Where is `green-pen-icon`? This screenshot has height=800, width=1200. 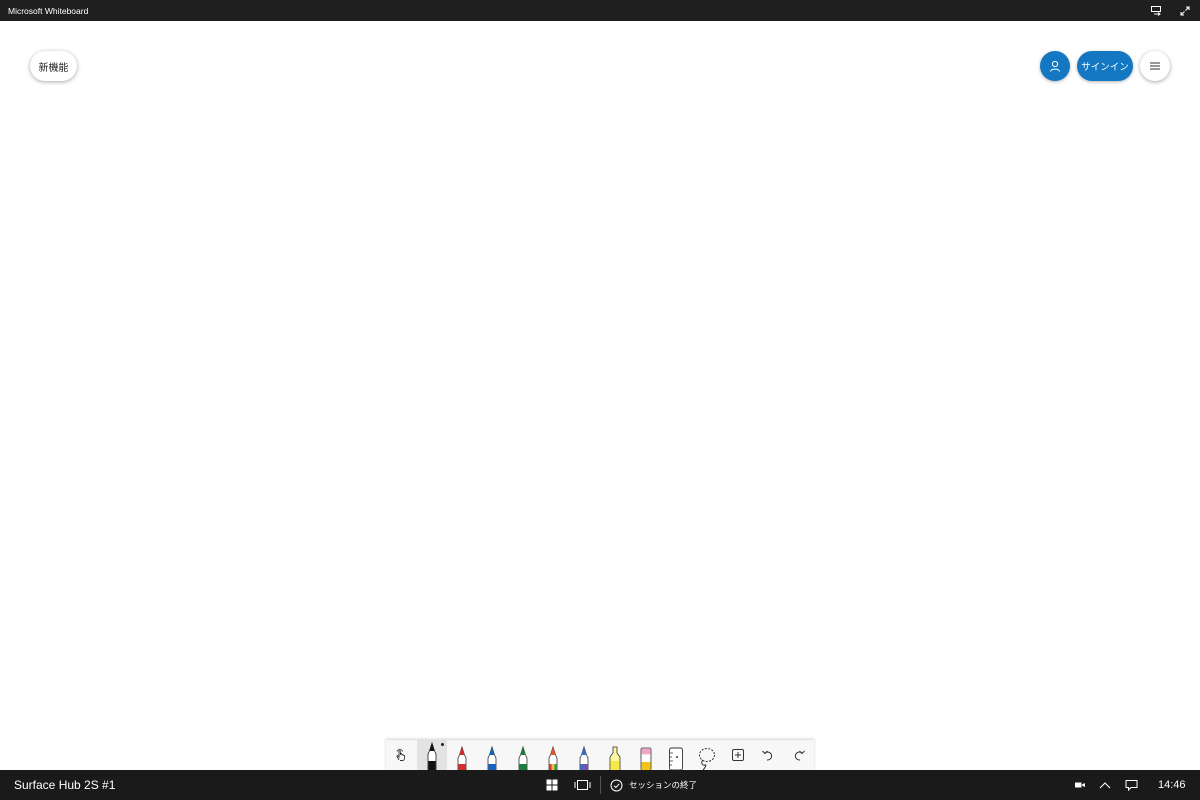 green-pen-icon is located at coordinates (523, 757).